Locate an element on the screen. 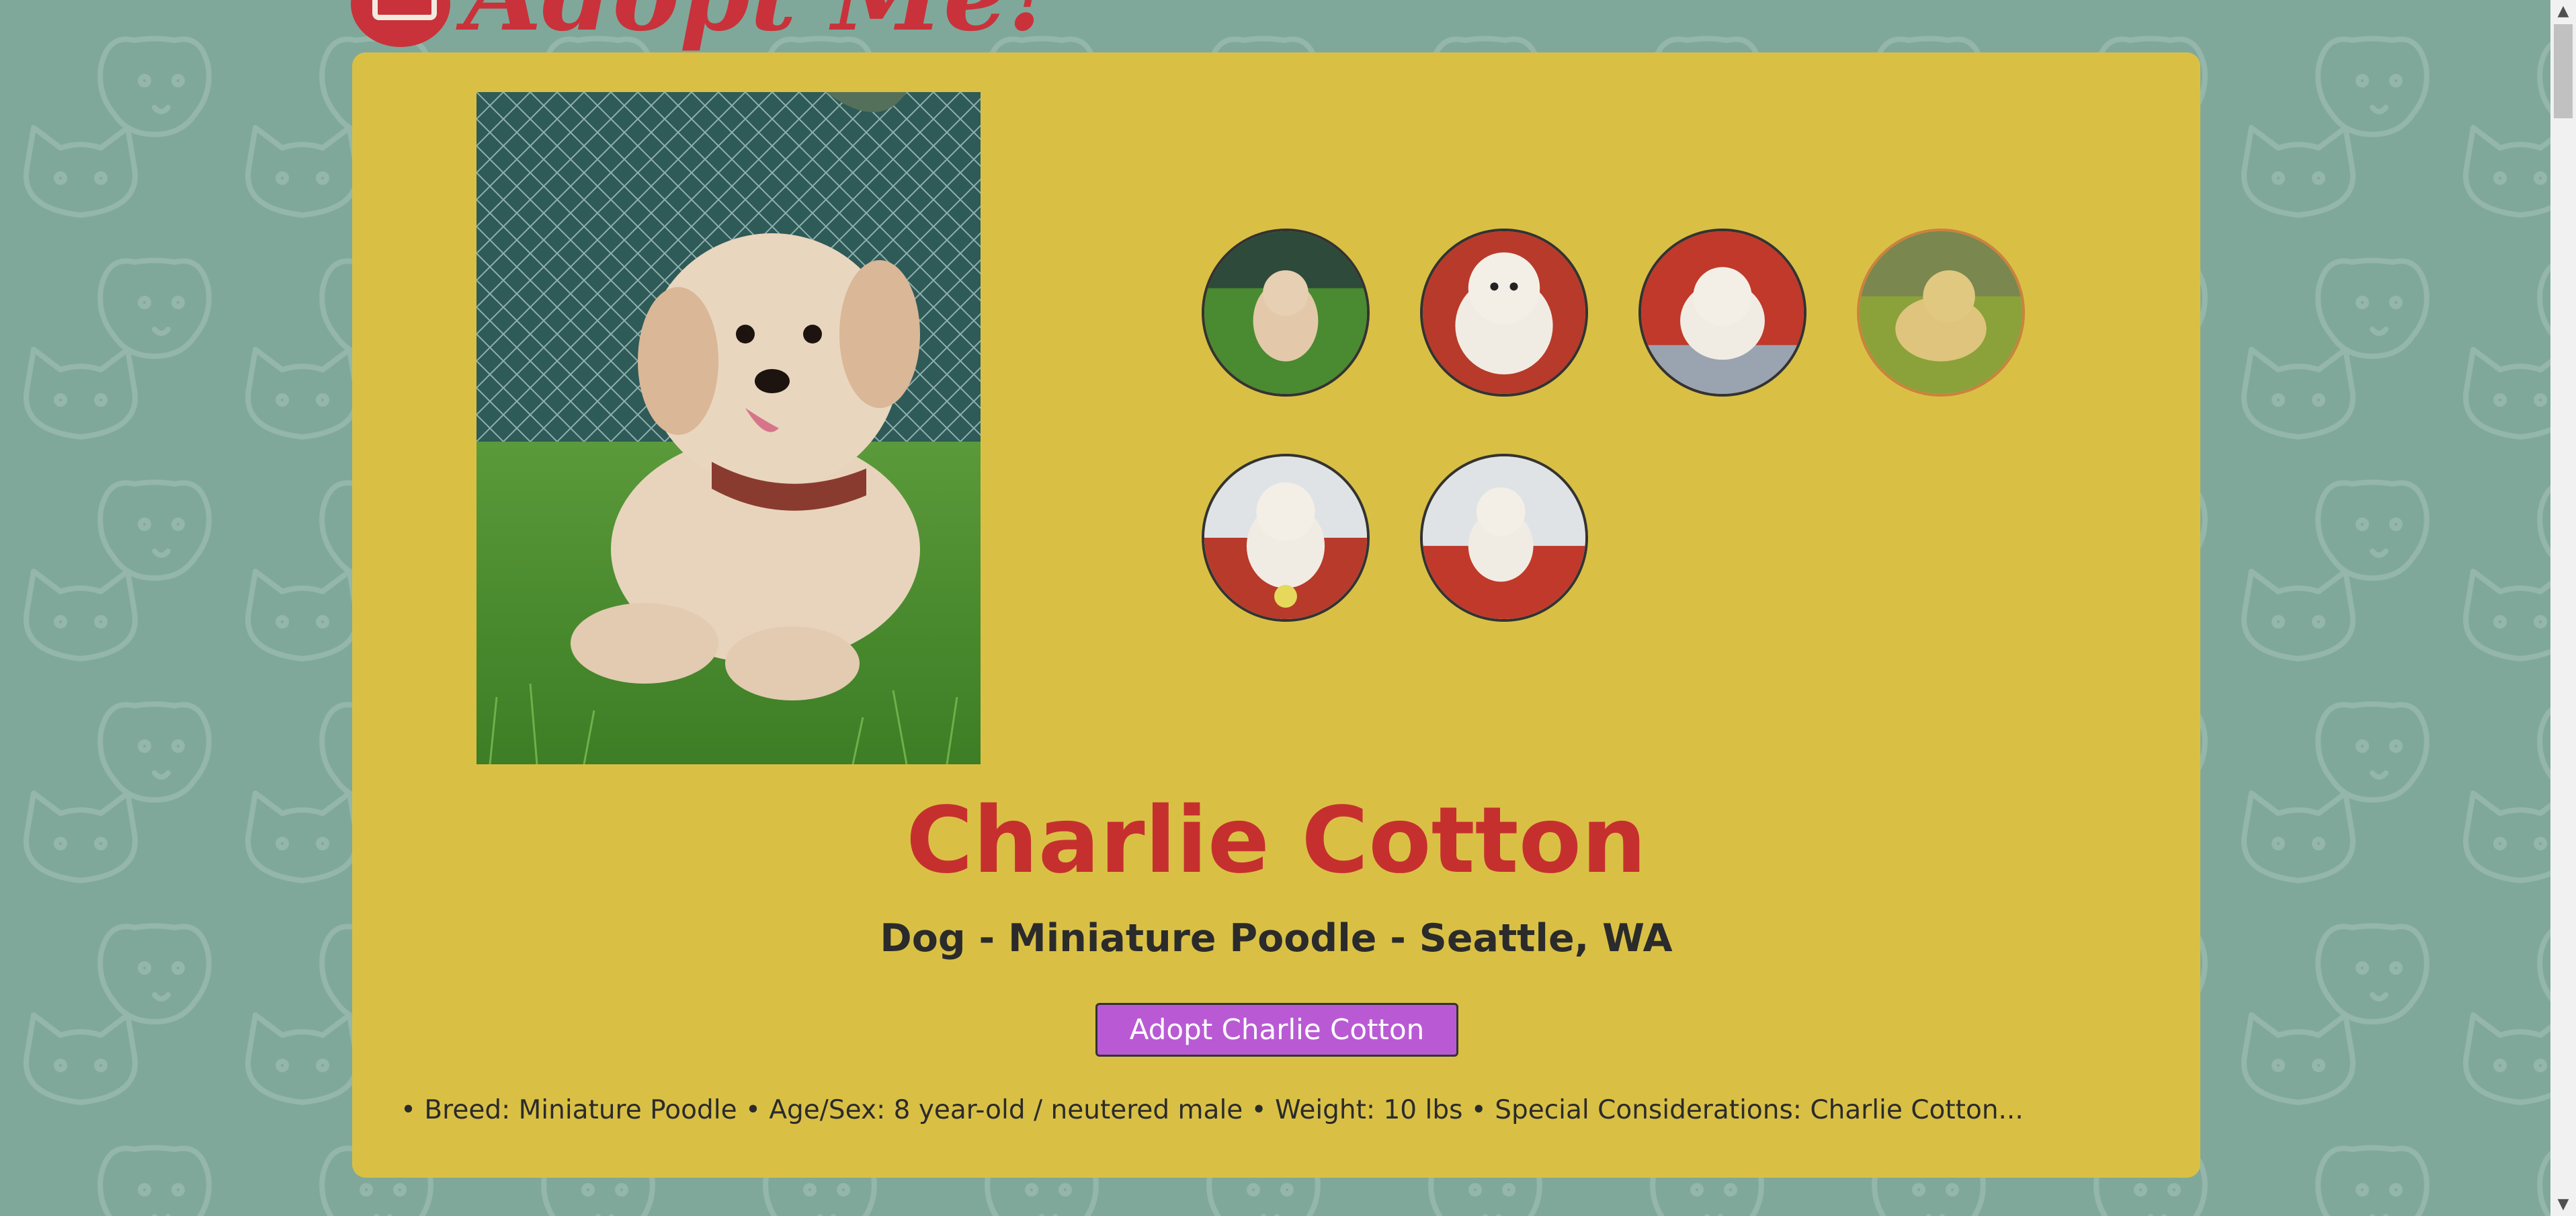  site-logo: Adopt Me! is located at coordinates (701, 28).